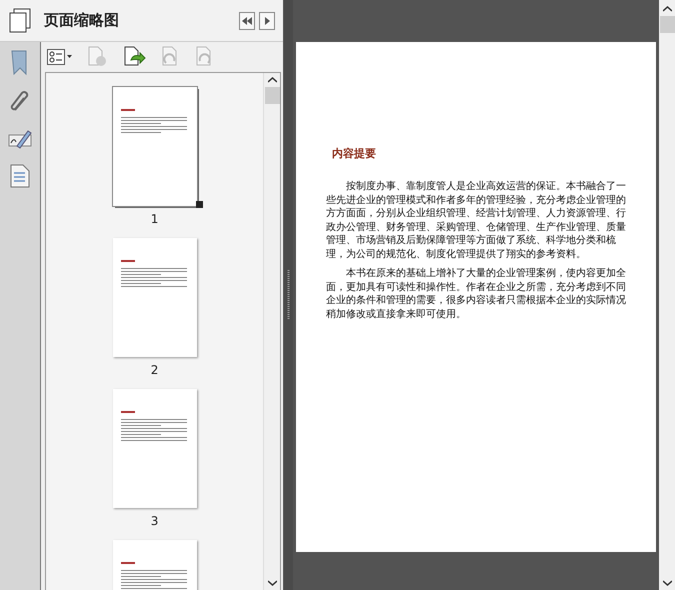 The image size is (675, 590). I want to click on signature-pen-icon, so click(20, 139).